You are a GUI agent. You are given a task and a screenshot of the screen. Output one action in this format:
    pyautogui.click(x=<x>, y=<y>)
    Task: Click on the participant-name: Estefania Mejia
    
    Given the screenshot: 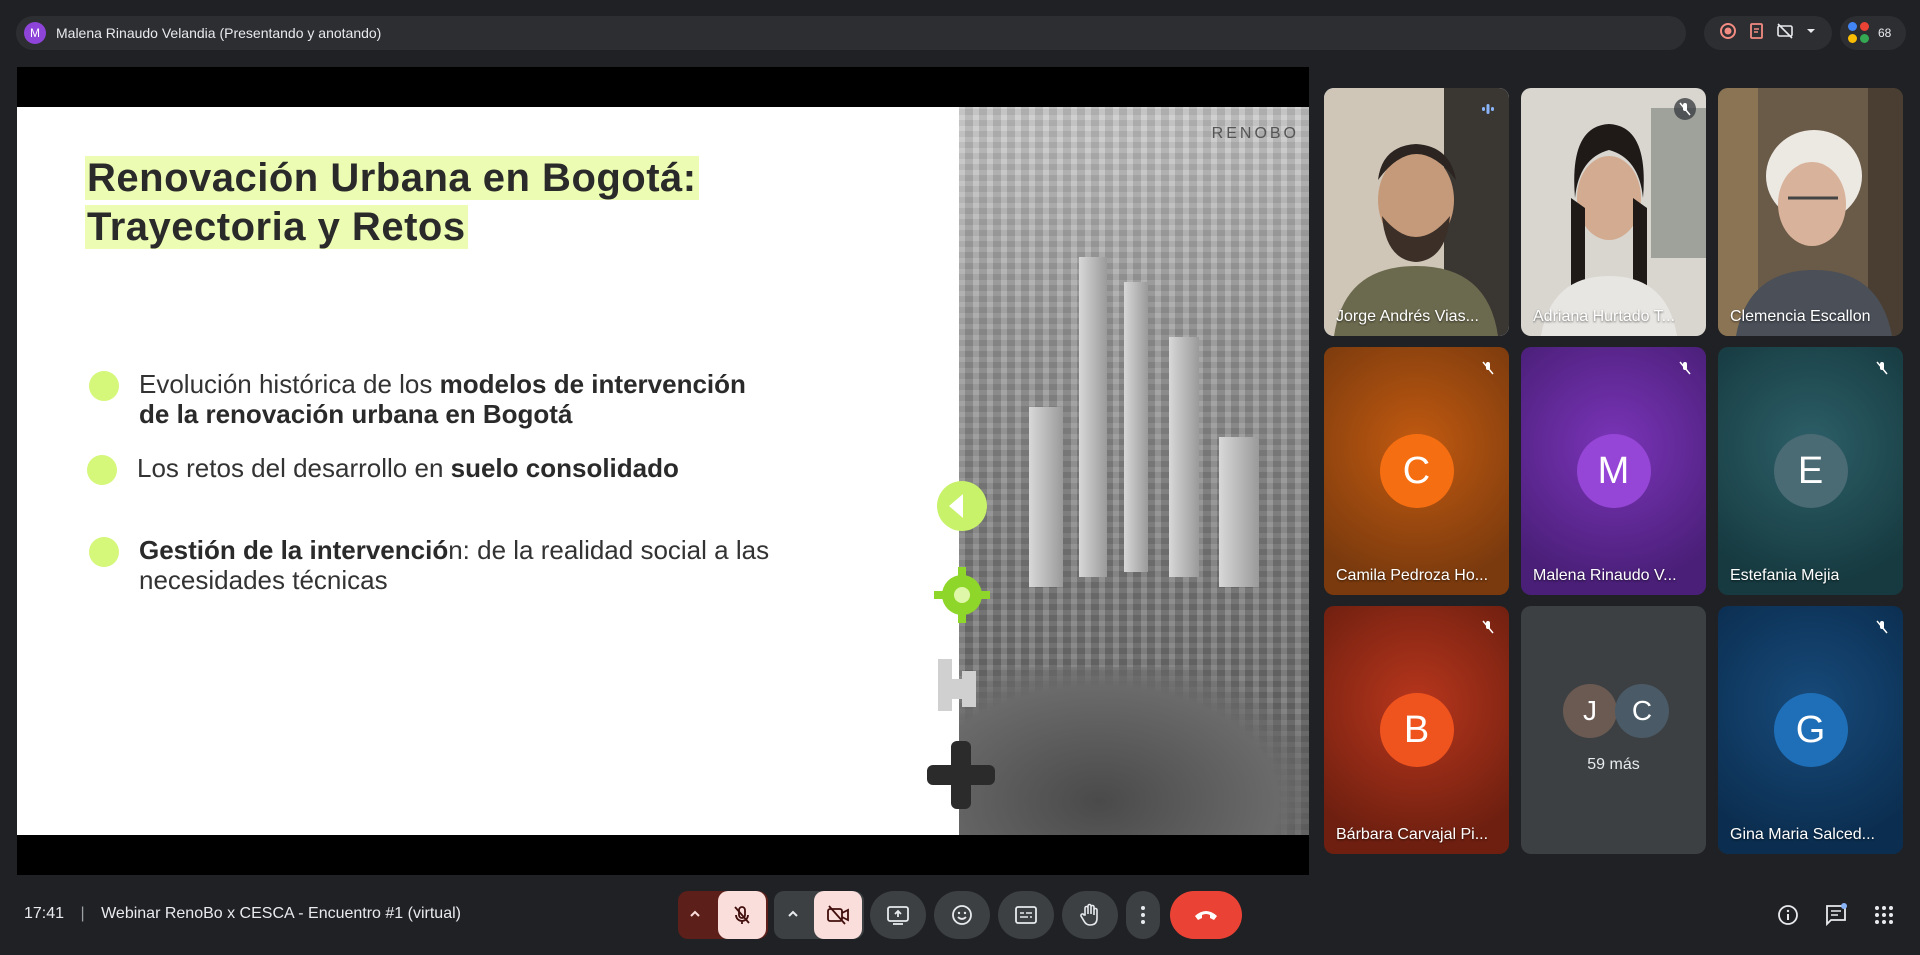 What is the action you would take?
    pyautogui.click(x=1785, y=575)
    